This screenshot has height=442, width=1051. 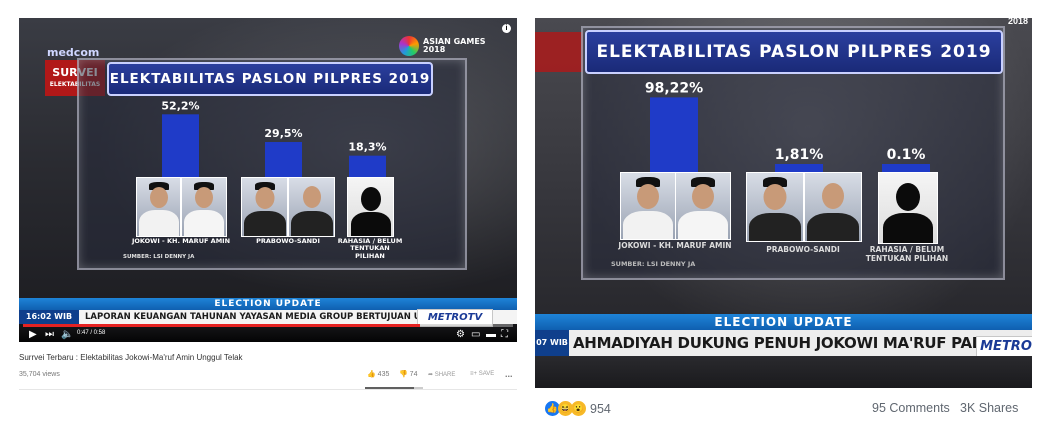 I want to click on bar-value-label-1: 29,5%, so click(x=283, y=133).